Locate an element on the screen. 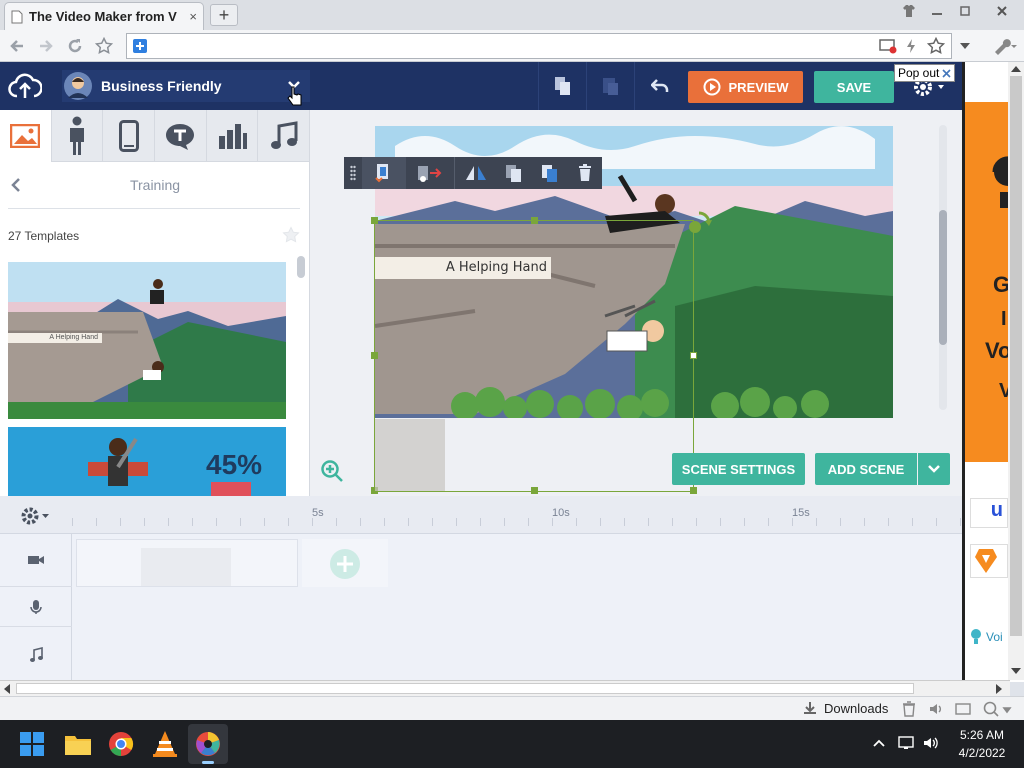 The width and height of the screenshot is (1024, 768). swap-icon is located at coordinates (384, 173).